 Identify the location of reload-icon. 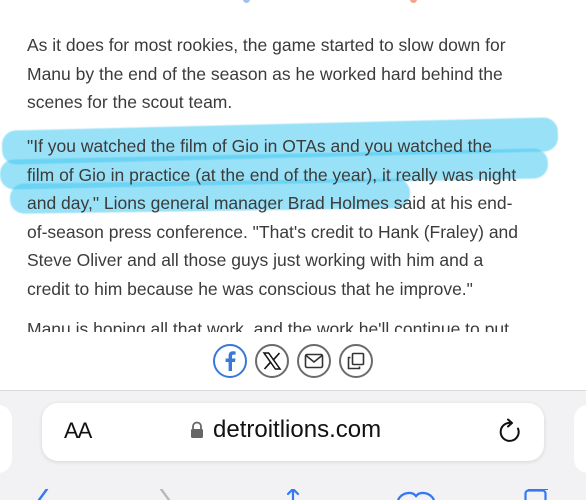
(511, 432).